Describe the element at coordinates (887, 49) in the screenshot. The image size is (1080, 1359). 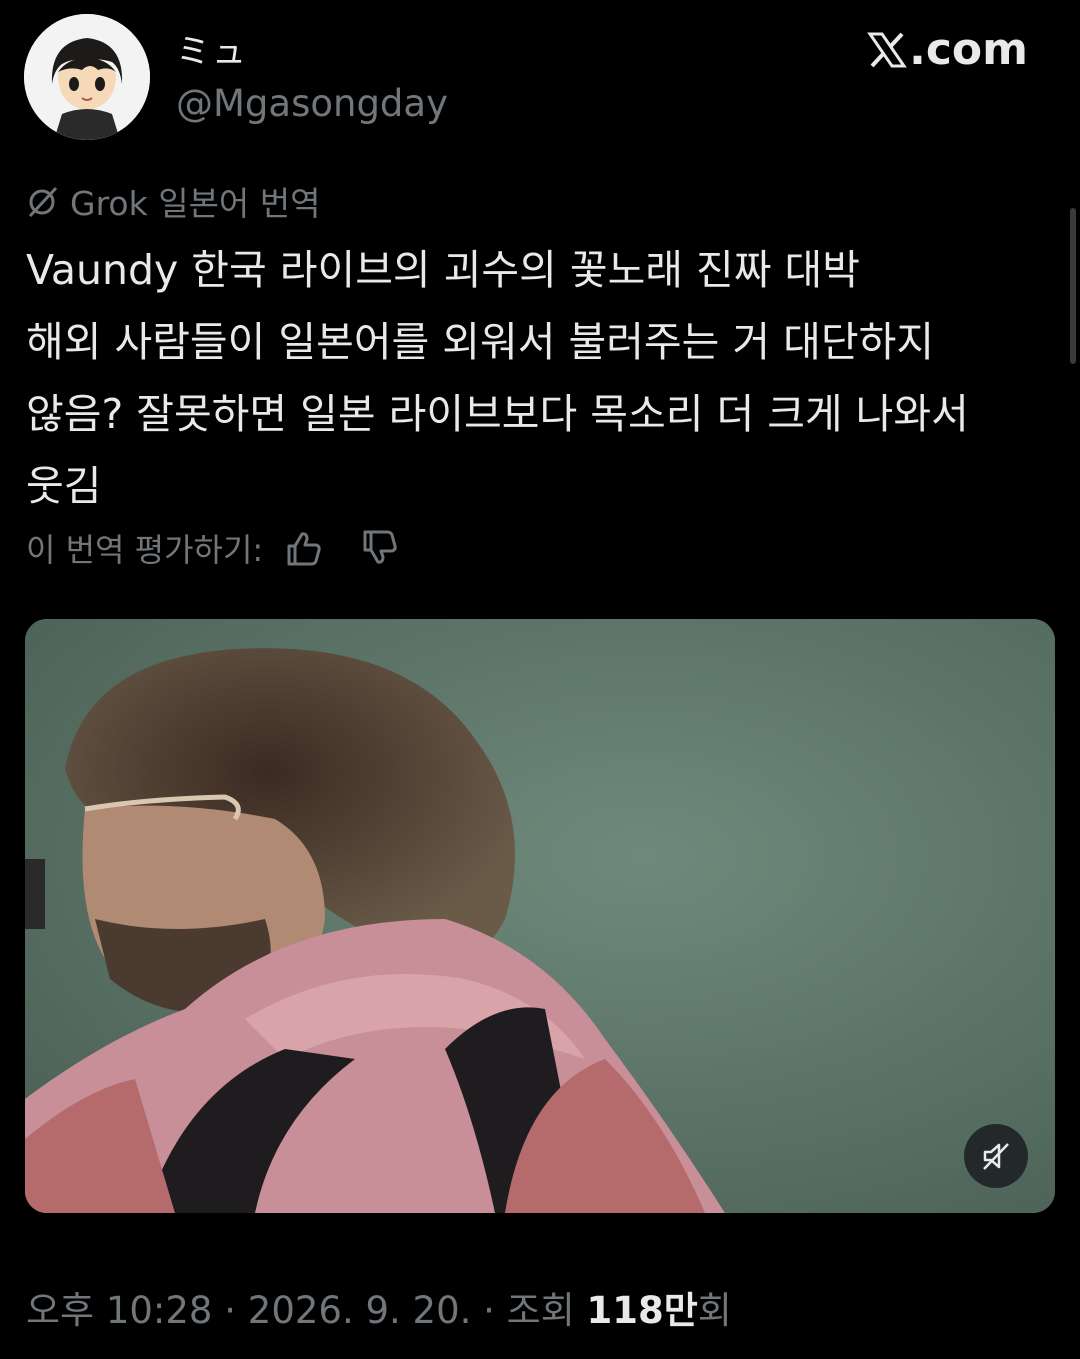
I see `x-logo-icon` at that location.